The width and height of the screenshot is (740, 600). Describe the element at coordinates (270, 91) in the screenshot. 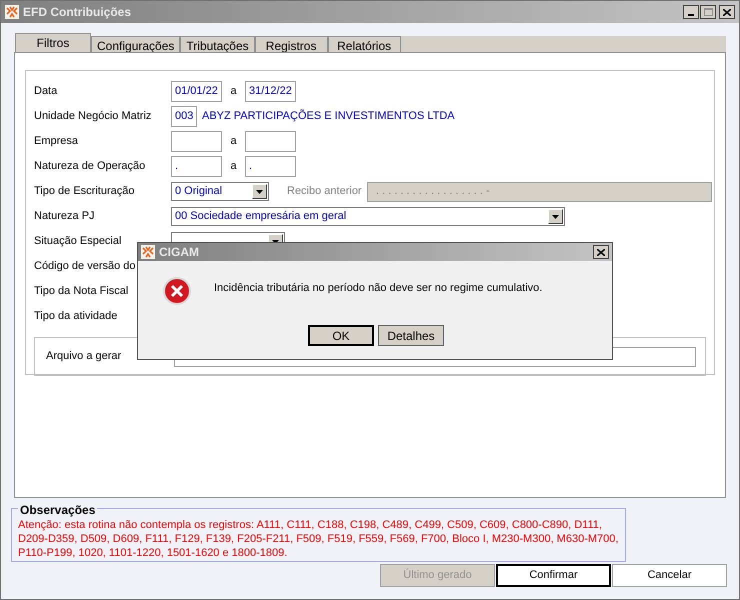

I see `to-field: 31/12/22` at that location.